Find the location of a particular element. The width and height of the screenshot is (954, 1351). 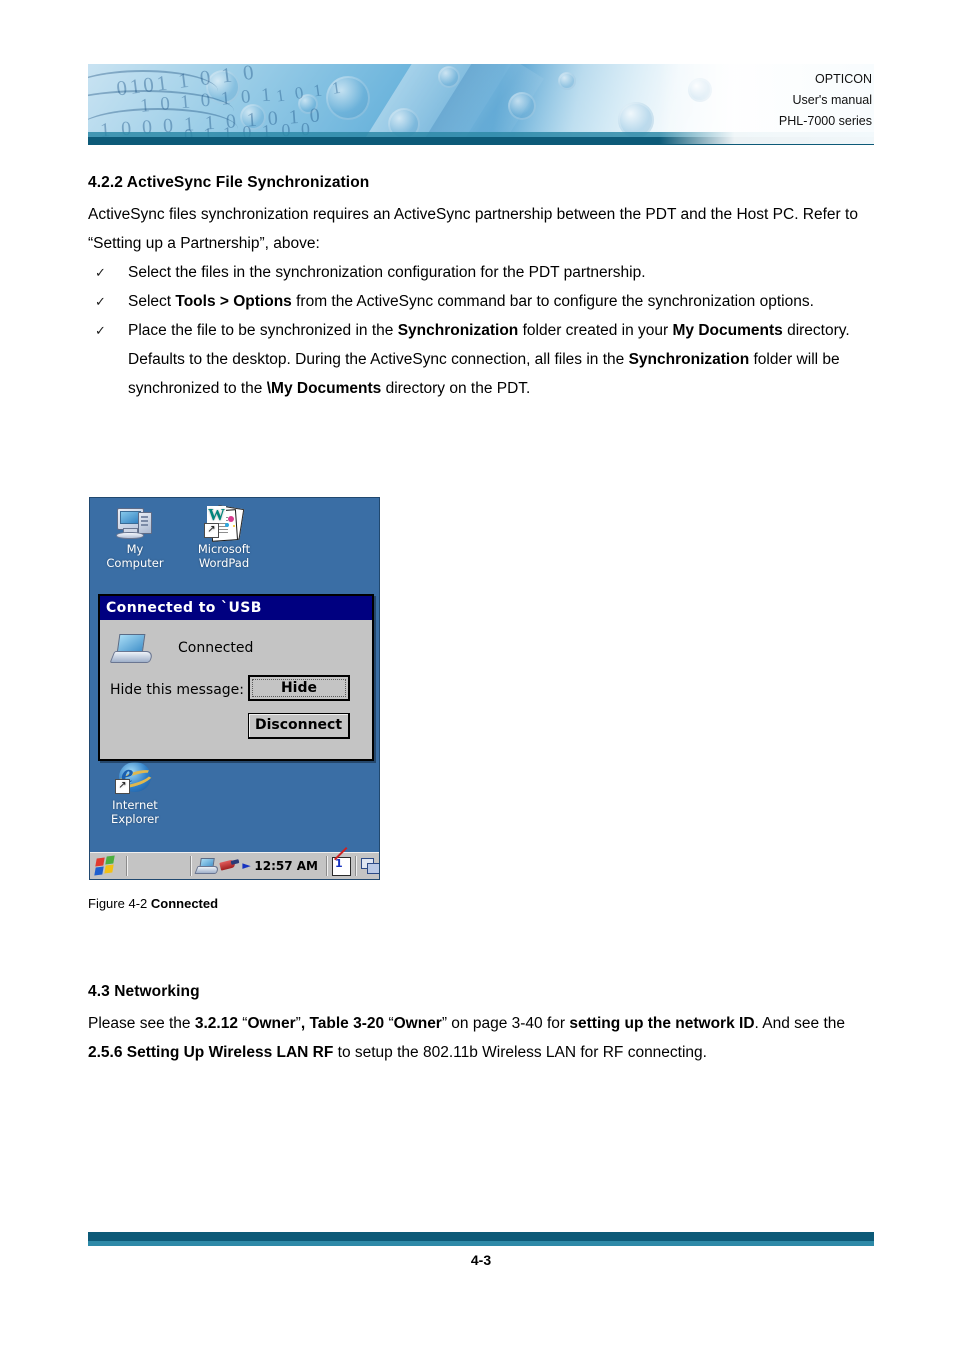

header-brand: OPTICON is located at coordinates (843, 79).